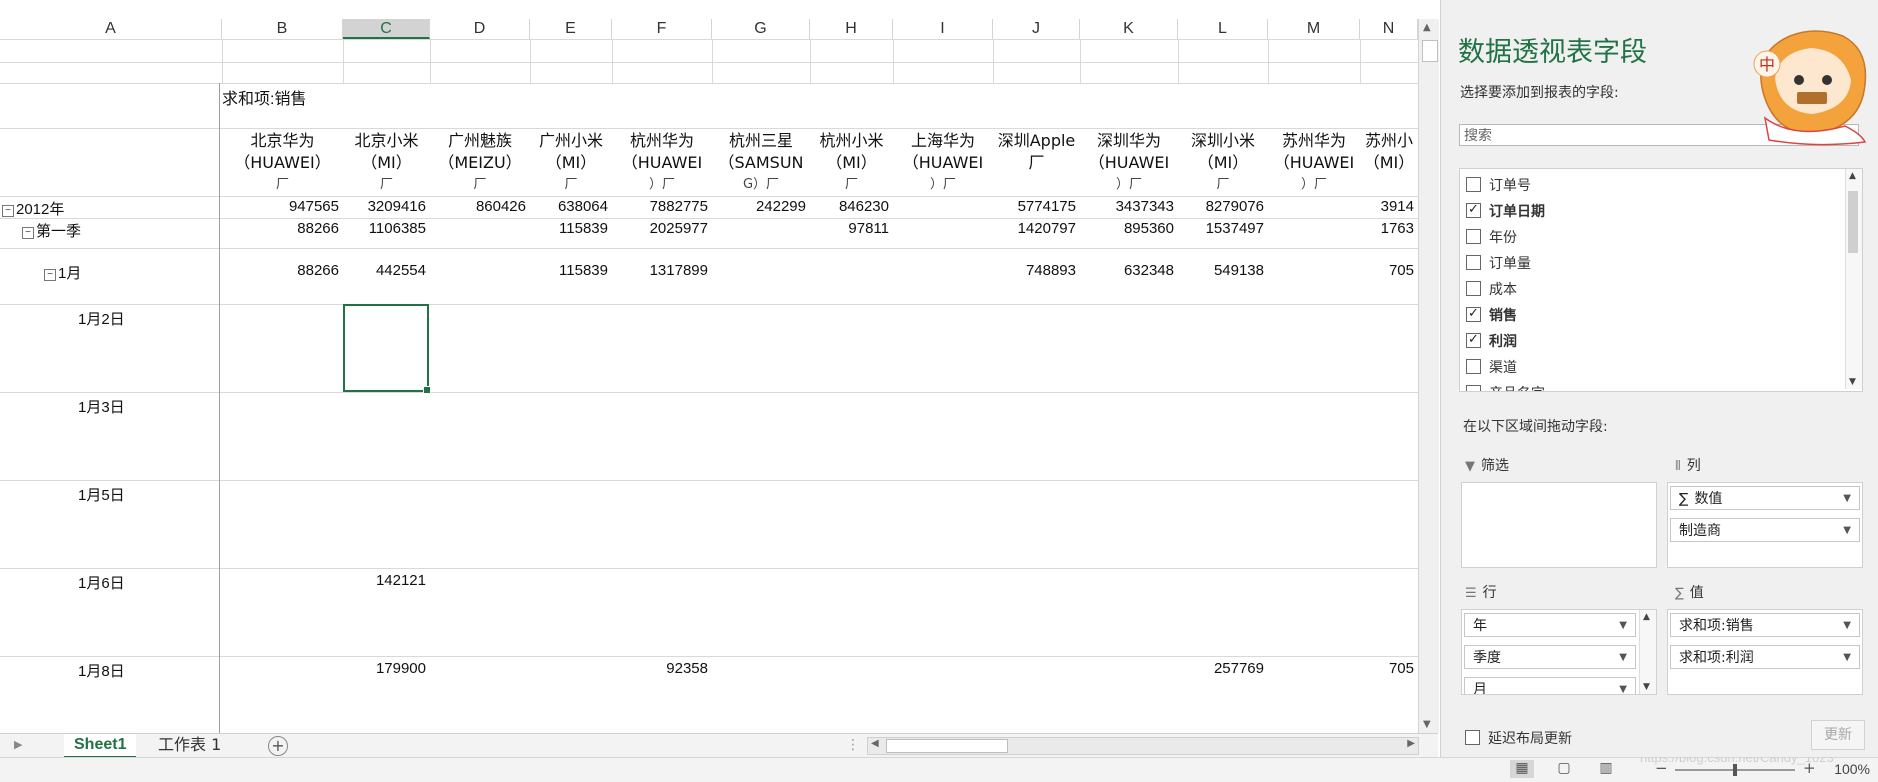 This screenshot has width=1878, height=782. I want to click on pivot-value-cell: 142121, so click(384, 580).